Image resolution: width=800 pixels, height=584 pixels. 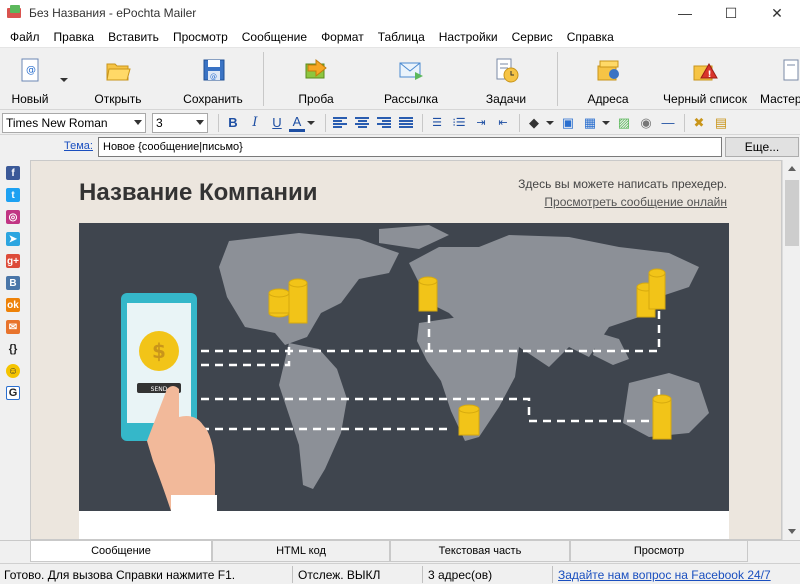 I want to click on facebook-icon: f, so click(x=13, y=173).